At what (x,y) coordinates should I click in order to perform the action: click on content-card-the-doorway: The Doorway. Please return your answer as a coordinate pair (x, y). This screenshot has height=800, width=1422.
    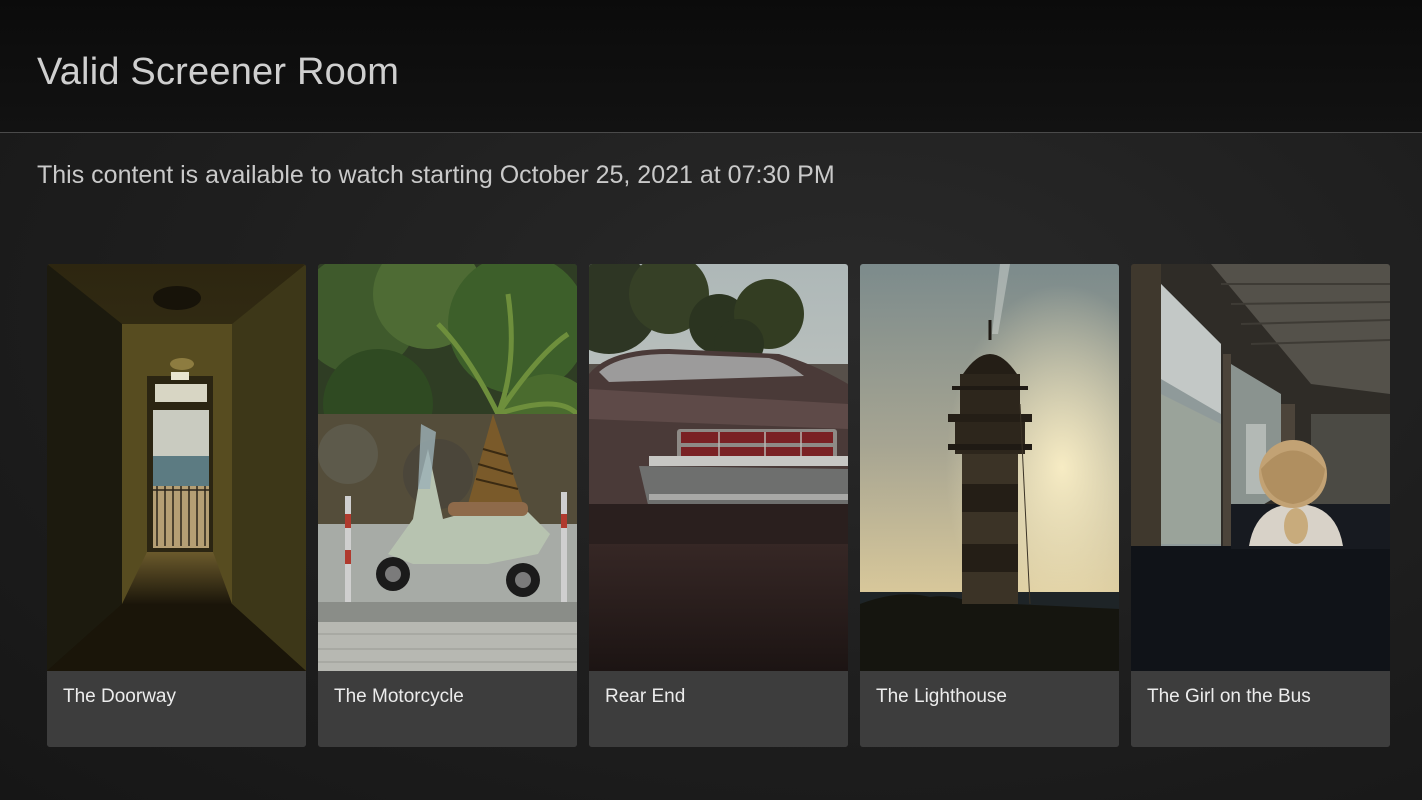
    Looking at the image, I should click on (176, 505).